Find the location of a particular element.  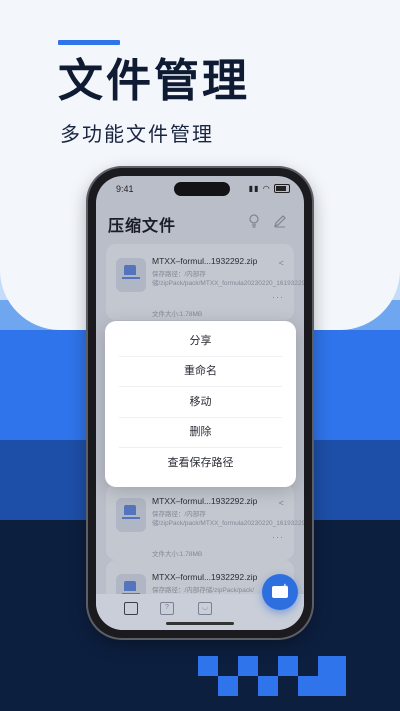

promo-subheadline: 多功能文件管理 is located at coordinates (137, 135).